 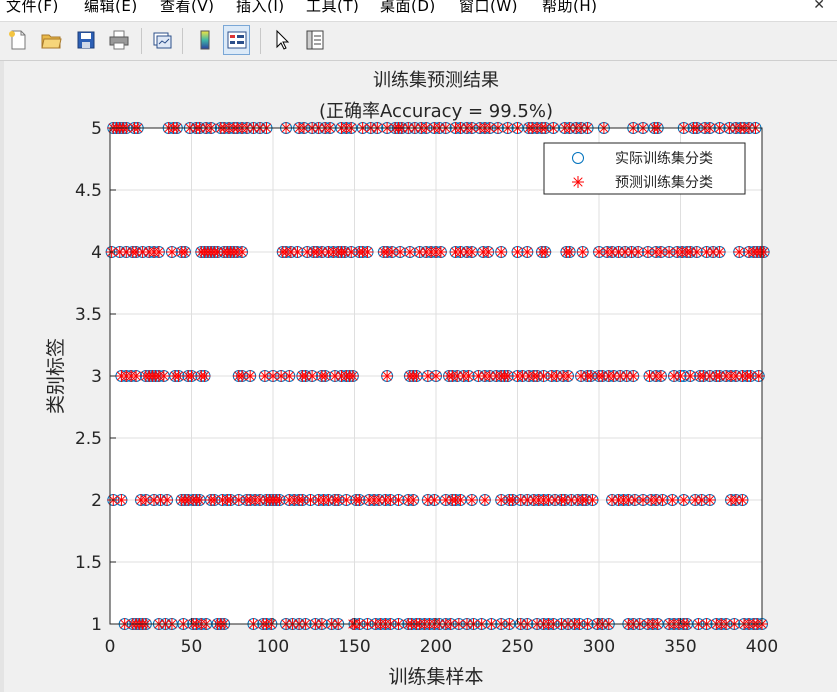 What do you see at coordinates (260, 8) in the screenshot?
I see `menu-insert: 插入(I)` at bounding box center [260, 8].